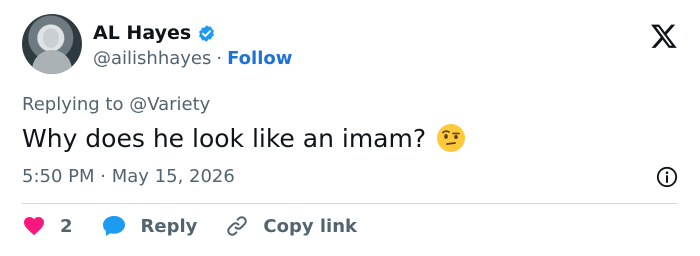 This screenshot has width=700, height=256. I want to click on reply-button: Reply, so click(149, 226).